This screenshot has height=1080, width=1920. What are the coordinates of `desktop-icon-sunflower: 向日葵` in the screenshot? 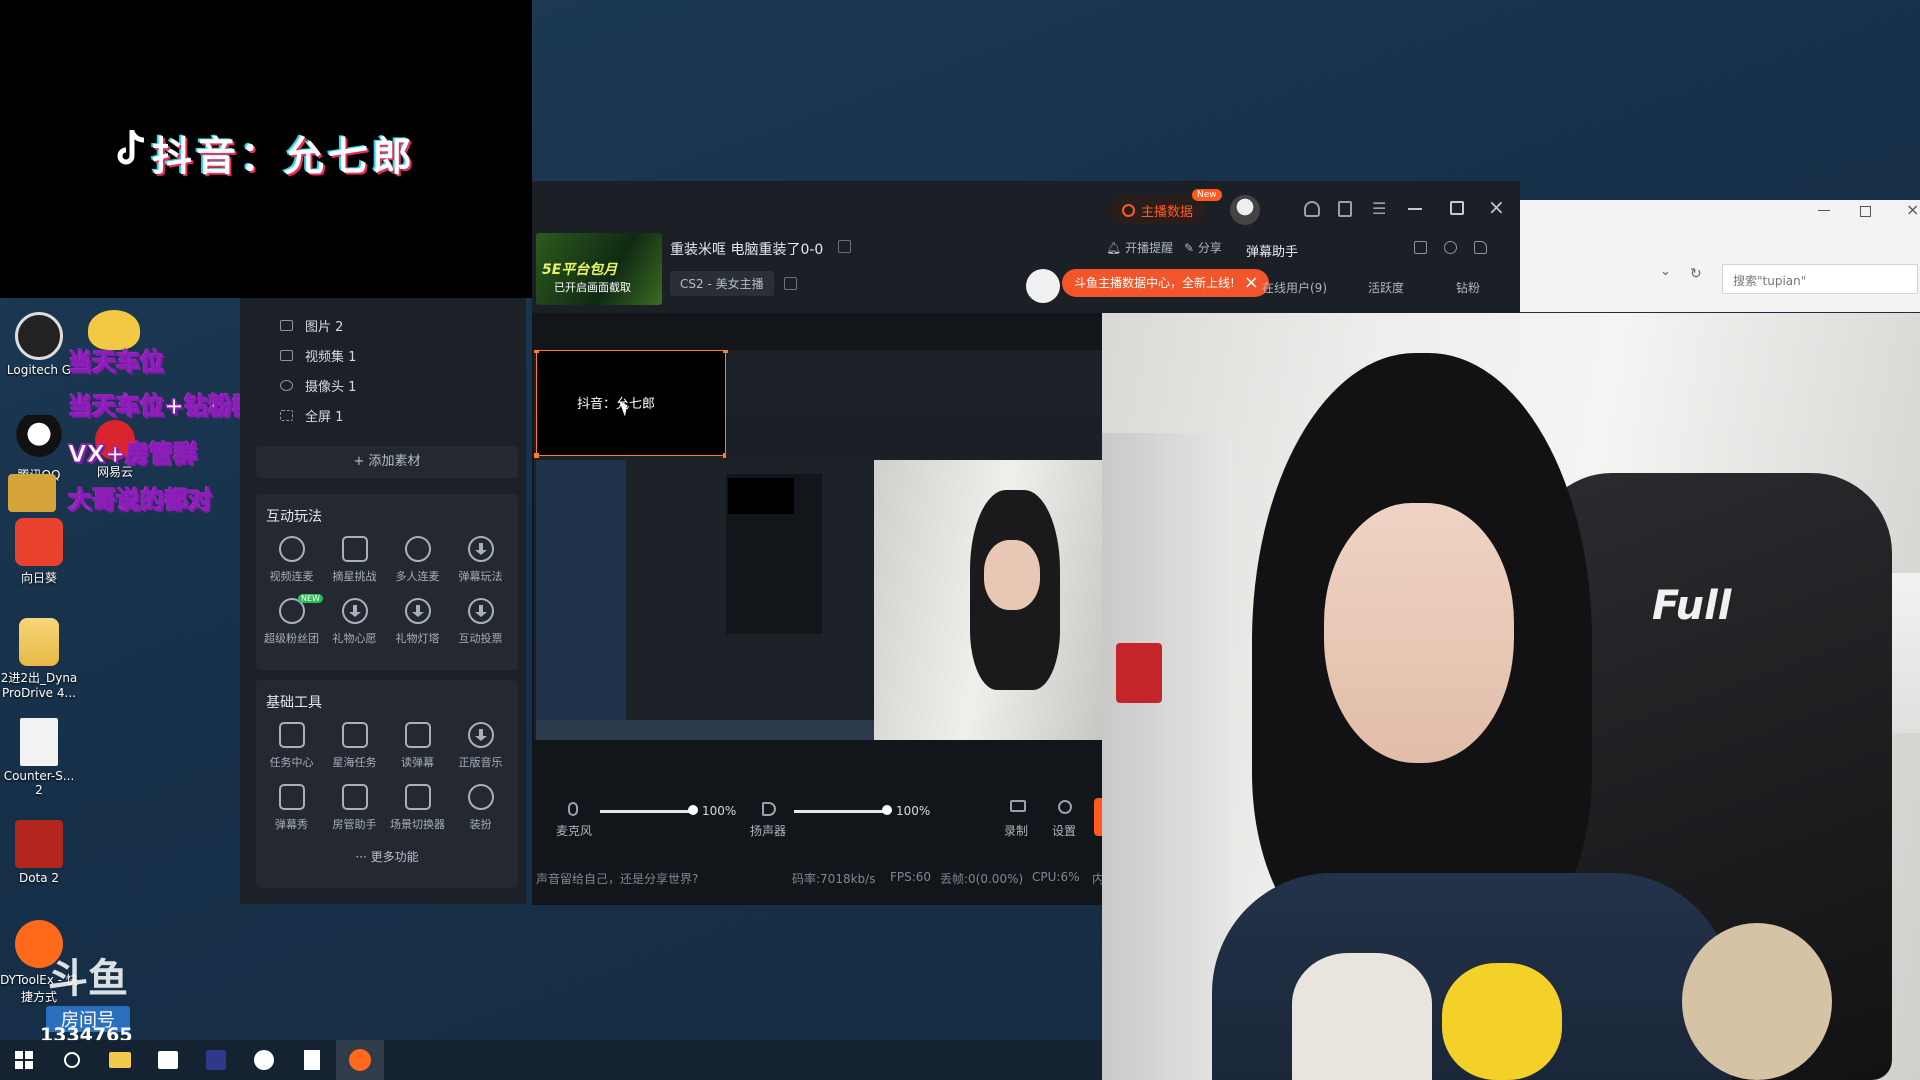 It's located at (39, 552).